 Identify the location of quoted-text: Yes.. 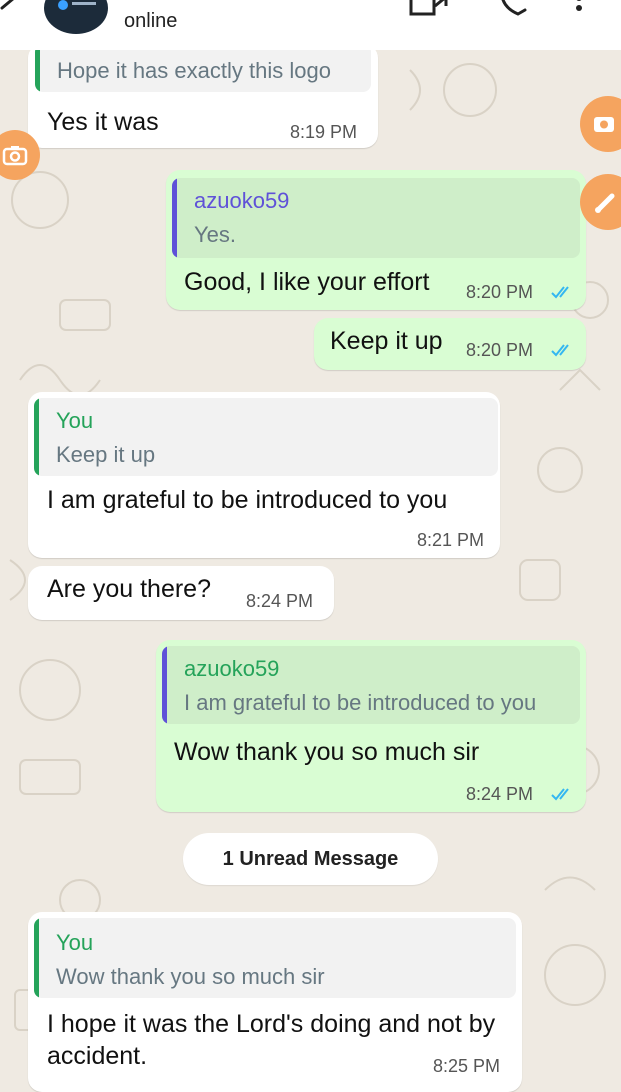
(215, 234).